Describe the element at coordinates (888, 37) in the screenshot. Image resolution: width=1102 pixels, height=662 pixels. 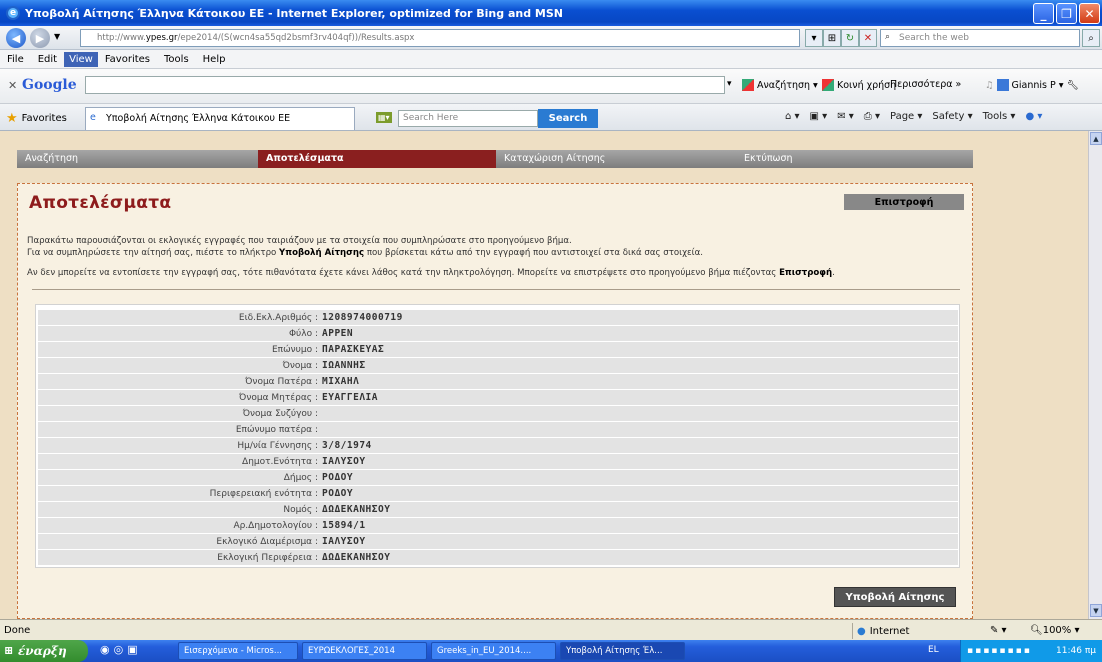
I see `search-icon: ⌕` at that location.